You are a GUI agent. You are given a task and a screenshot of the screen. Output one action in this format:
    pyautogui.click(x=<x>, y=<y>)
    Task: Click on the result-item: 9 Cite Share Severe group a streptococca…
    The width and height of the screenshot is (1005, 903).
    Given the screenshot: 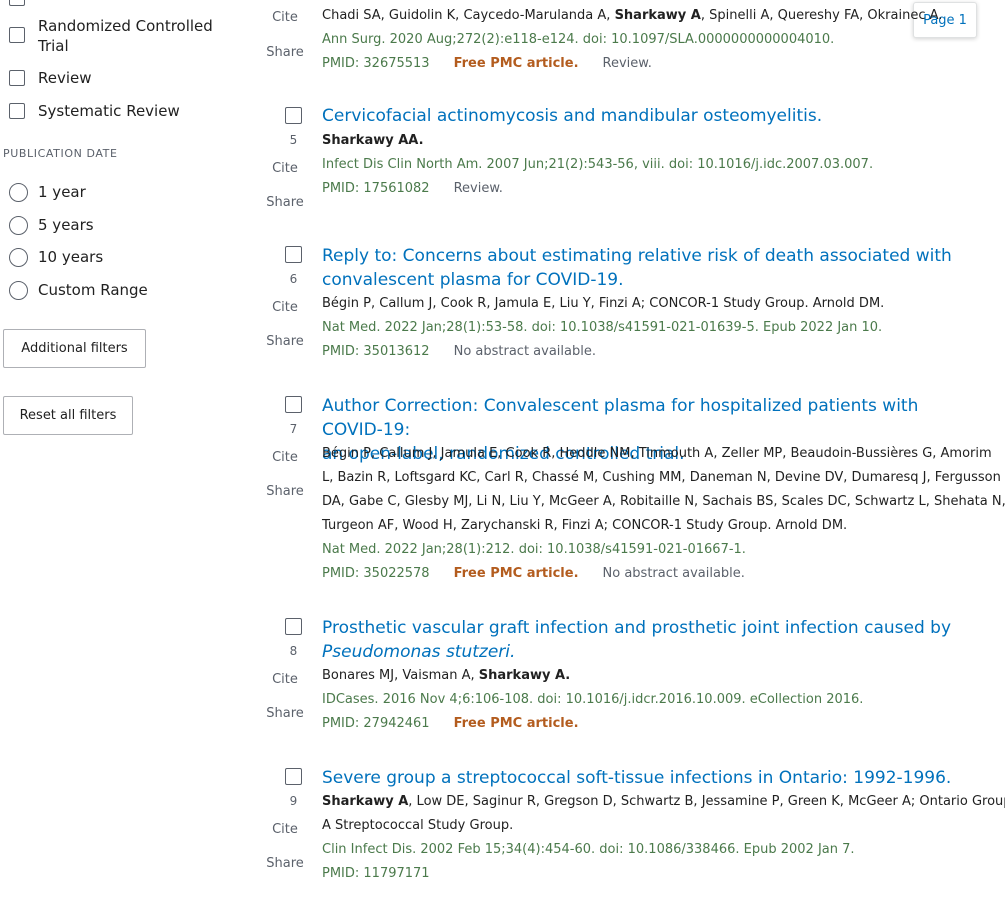 What is the action you would take?
    pyautogui.click(x=631, y=830)
    